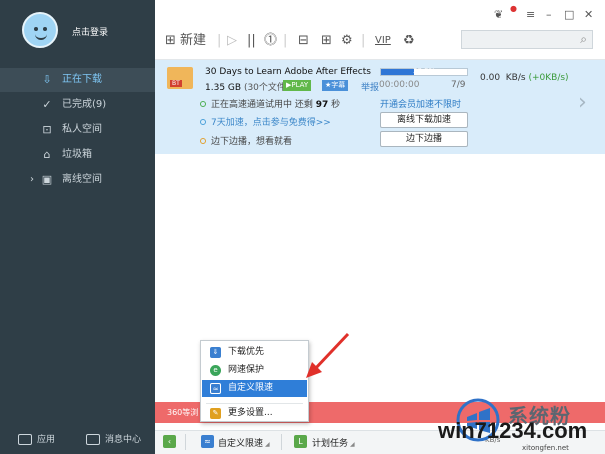 Image resolution: width=605 pixels, height=454 pixels. I want to click on sidebar-footer: 应用 消息中心, so click(77, 439).